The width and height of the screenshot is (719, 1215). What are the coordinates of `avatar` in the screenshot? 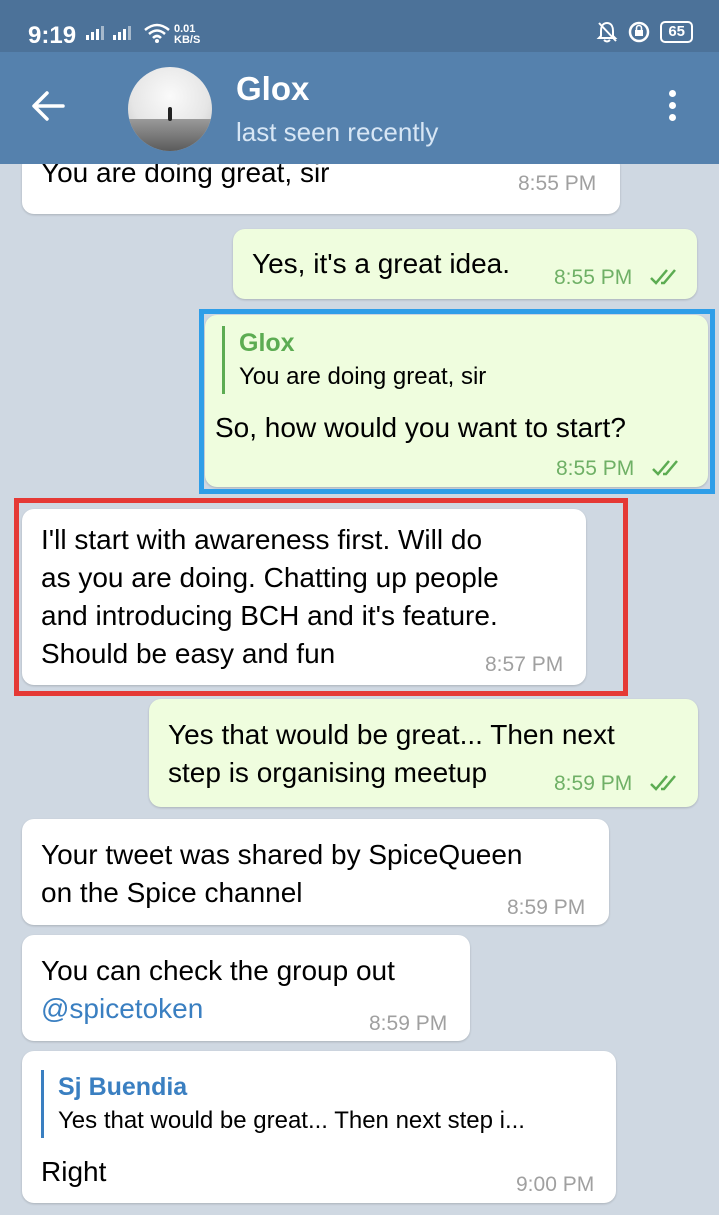 It's located at (170, 109).